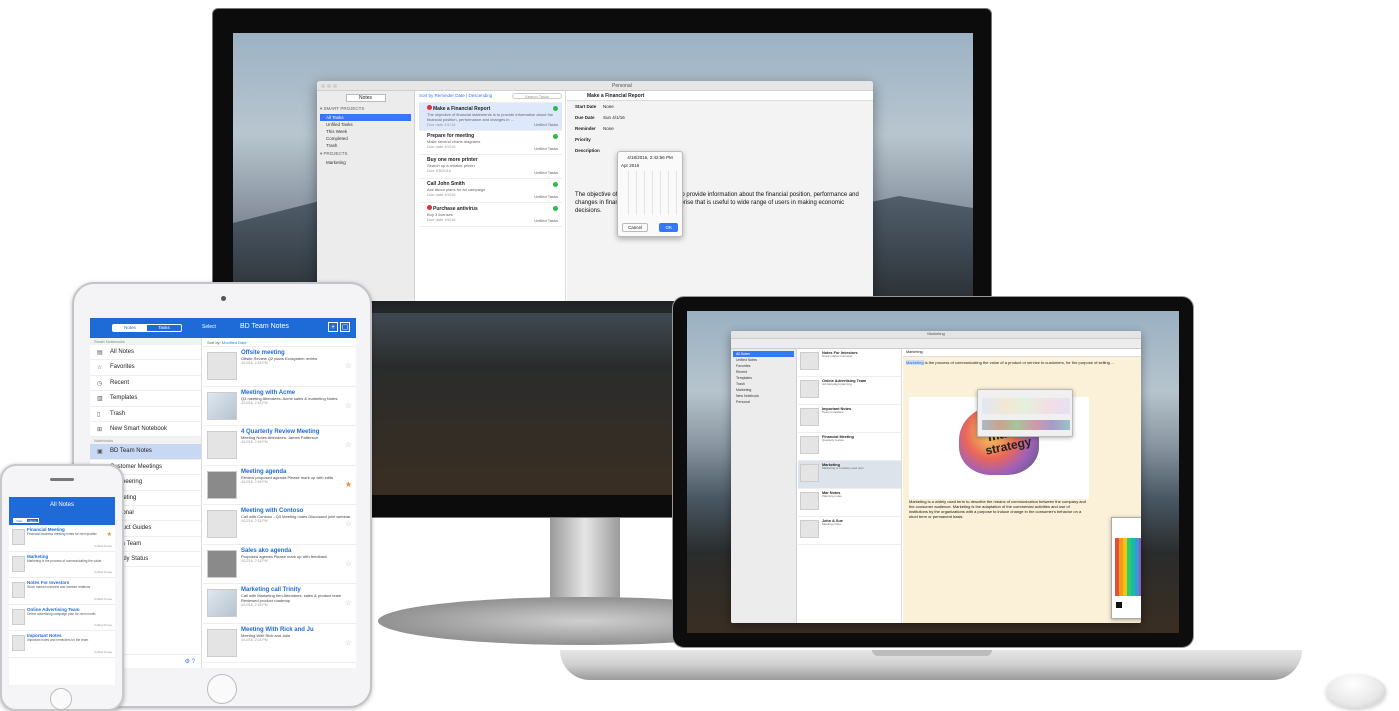 This screenshot has height=711, width=1399. What do you see at coordinates (480, 95) in the screenshot?
I see `order-button: Descending` at bounding box center [480, 95].